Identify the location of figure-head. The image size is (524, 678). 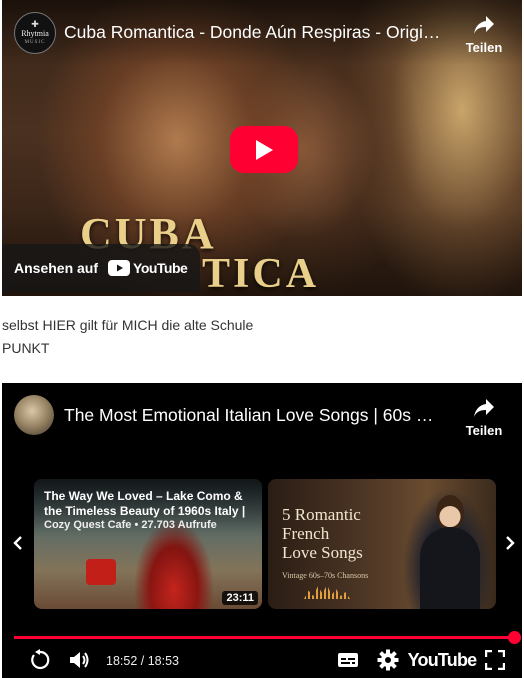
(450, 513).